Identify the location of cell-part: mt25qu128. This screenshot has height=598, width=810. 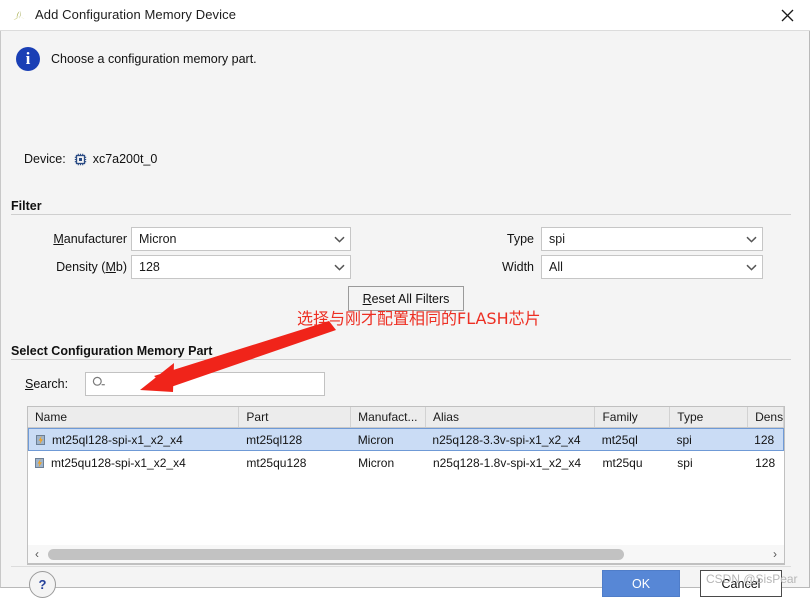
(276, 462).